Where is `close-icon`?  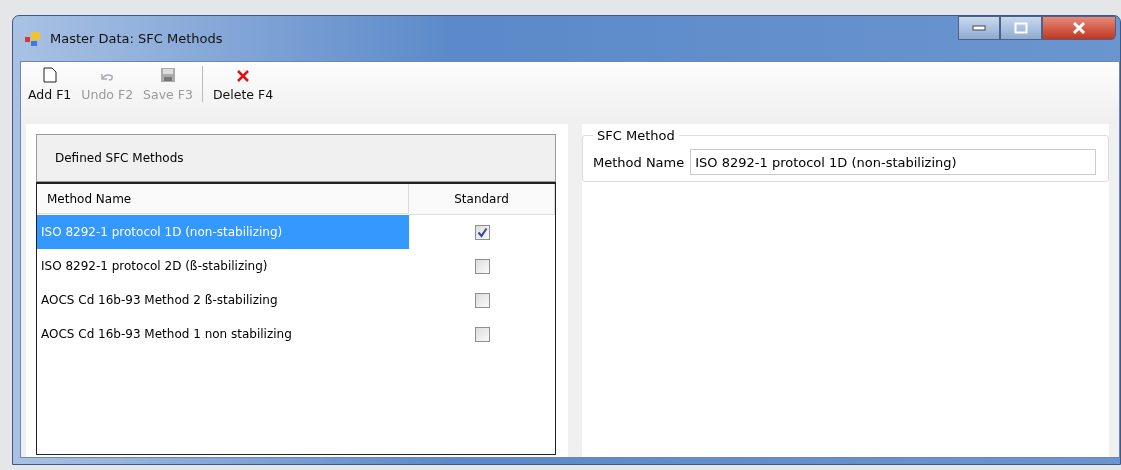
close-icon is located at coordinates (1079, 28).